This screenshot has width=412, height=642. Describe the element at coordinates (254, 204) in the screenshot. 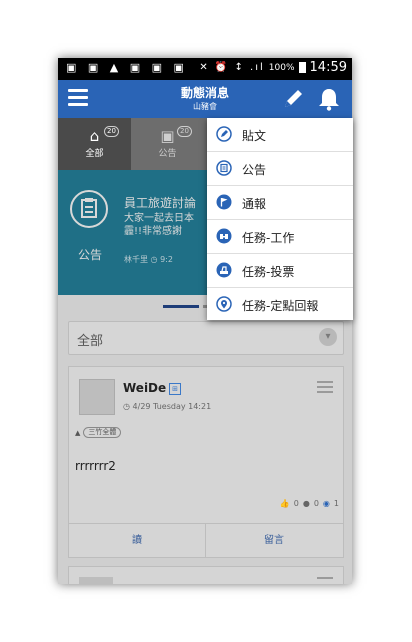

I see `menu-item-label: 通報` at that location.